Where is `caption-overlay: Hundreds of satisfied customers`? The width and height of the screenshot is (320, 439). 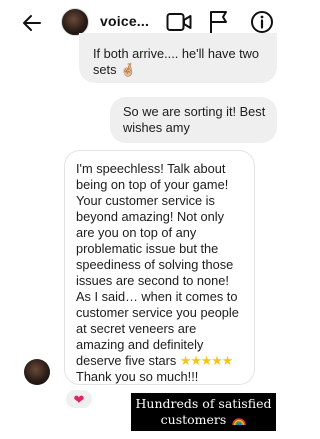
caption-overlay: Hundreds of satisfied customers is located at coordinates (203, 412).